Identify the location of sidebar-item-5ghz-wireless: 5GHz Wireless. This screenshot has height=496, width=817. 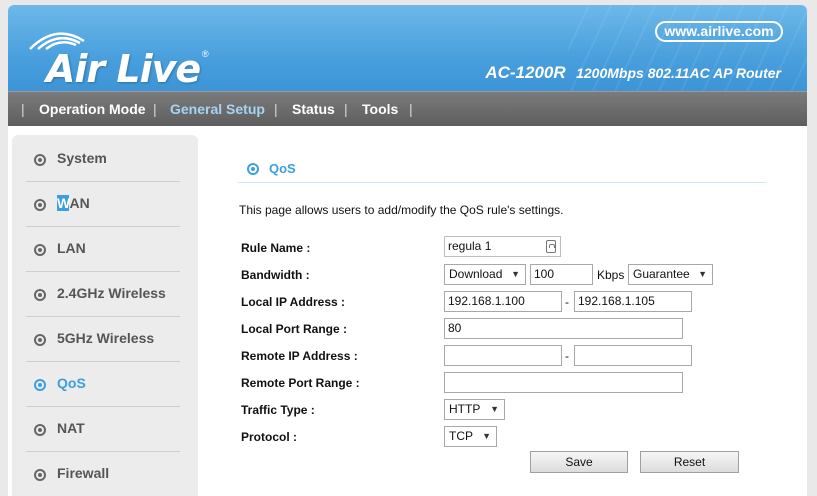
(103, 339).